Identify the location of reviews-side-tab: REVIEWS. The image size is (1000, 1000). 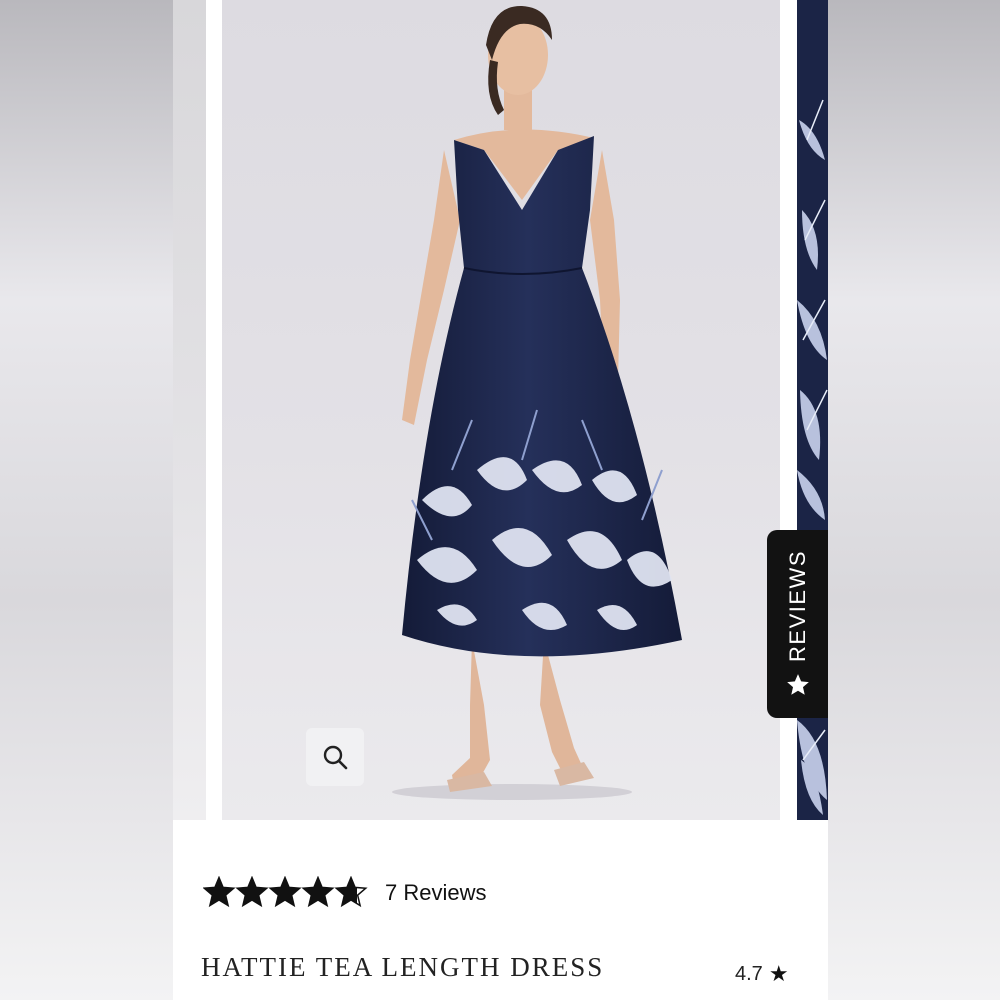
(797, 624).